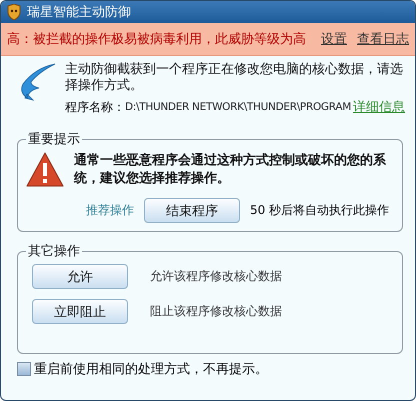 The image size is (416, 401). I want to click on checkbox, so click(24, 369).